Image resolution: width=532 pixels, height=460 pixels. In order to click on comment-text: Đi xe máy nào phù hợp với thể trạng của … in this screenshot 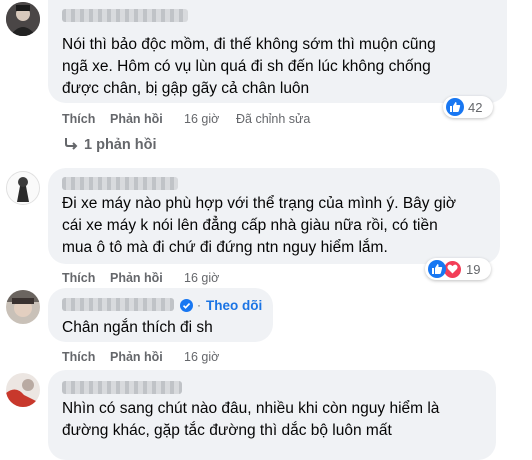, I will do `click(282, 226)`.